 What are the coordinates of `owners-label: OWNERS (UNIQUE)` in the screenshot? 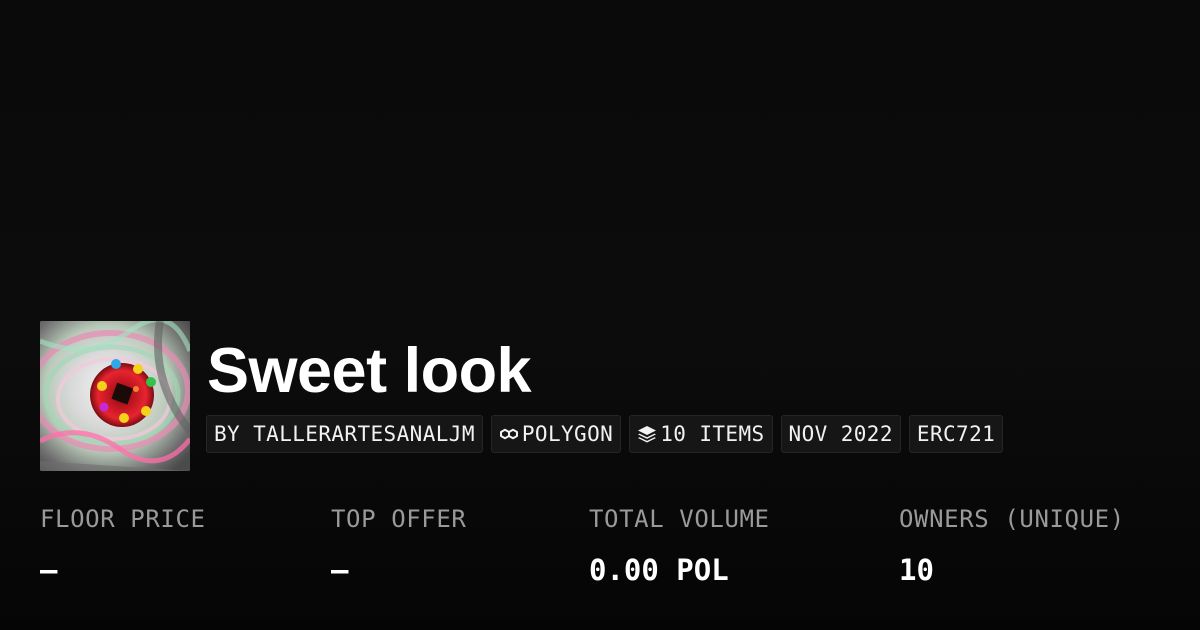 It's located at (1012, 519).